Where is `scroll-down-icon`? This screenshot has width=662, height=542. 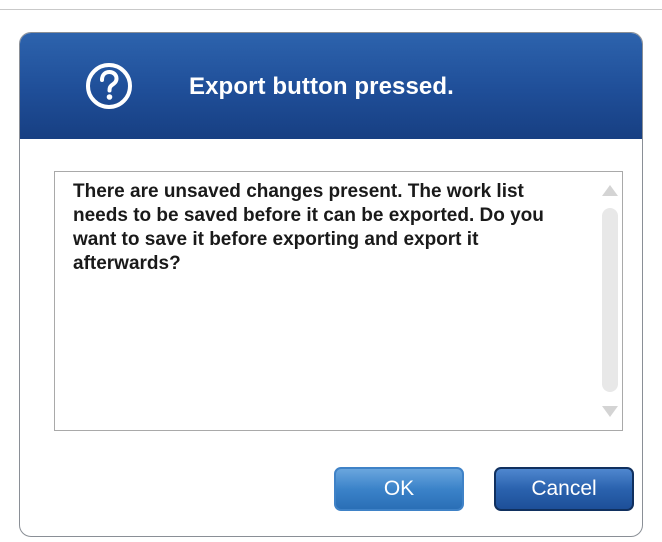 scroll-down-icon is located at coordinates (610, 411).